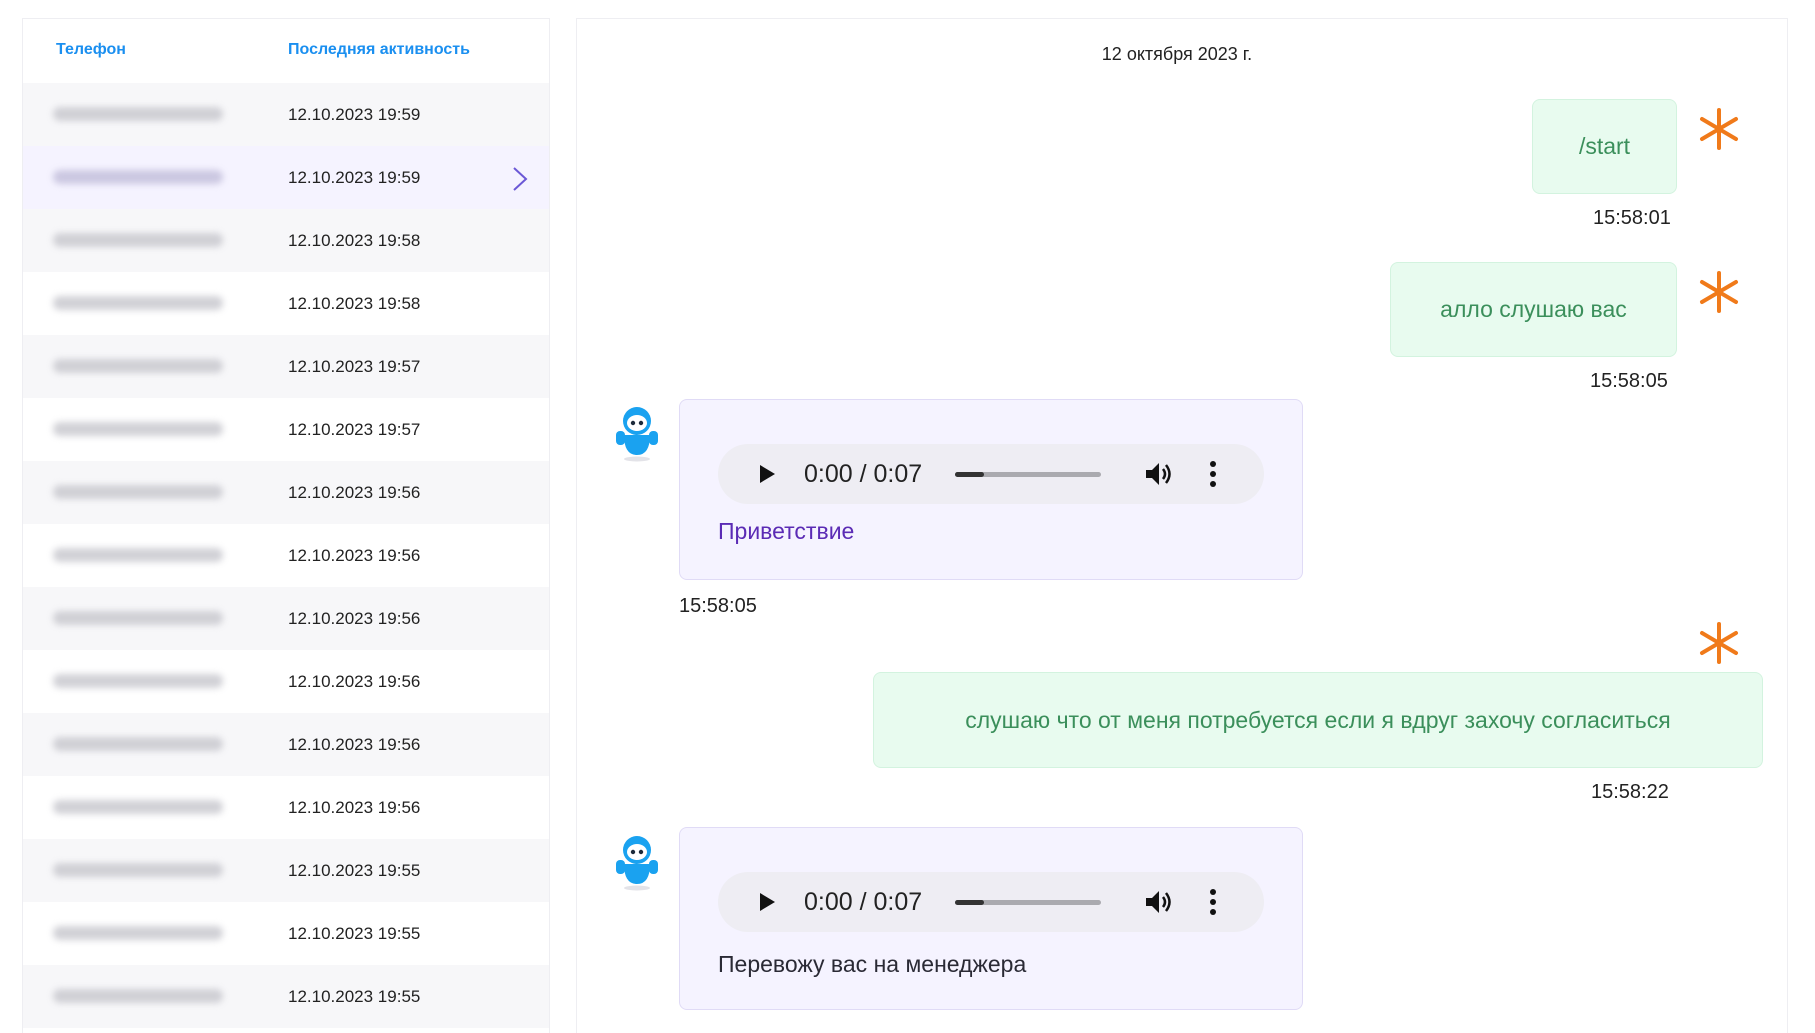 The height and width of the screenshot is (1033, 1815). What do you see at coordinates (286, 177) in the screenshot?
I see `list-row-selected: 12.10.2023 19:59` at bounding box center [286, 177].